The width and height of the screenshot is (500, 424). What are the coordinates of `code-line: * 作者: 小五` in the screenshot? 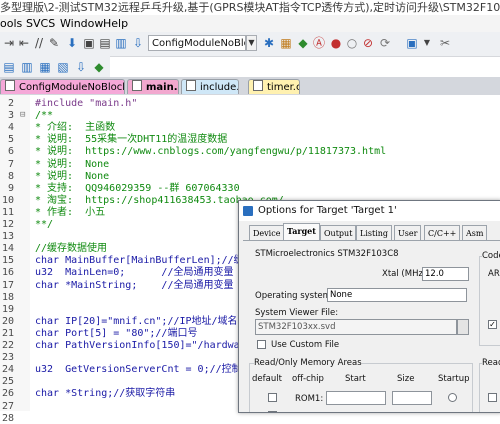 It's located at (70, 213).